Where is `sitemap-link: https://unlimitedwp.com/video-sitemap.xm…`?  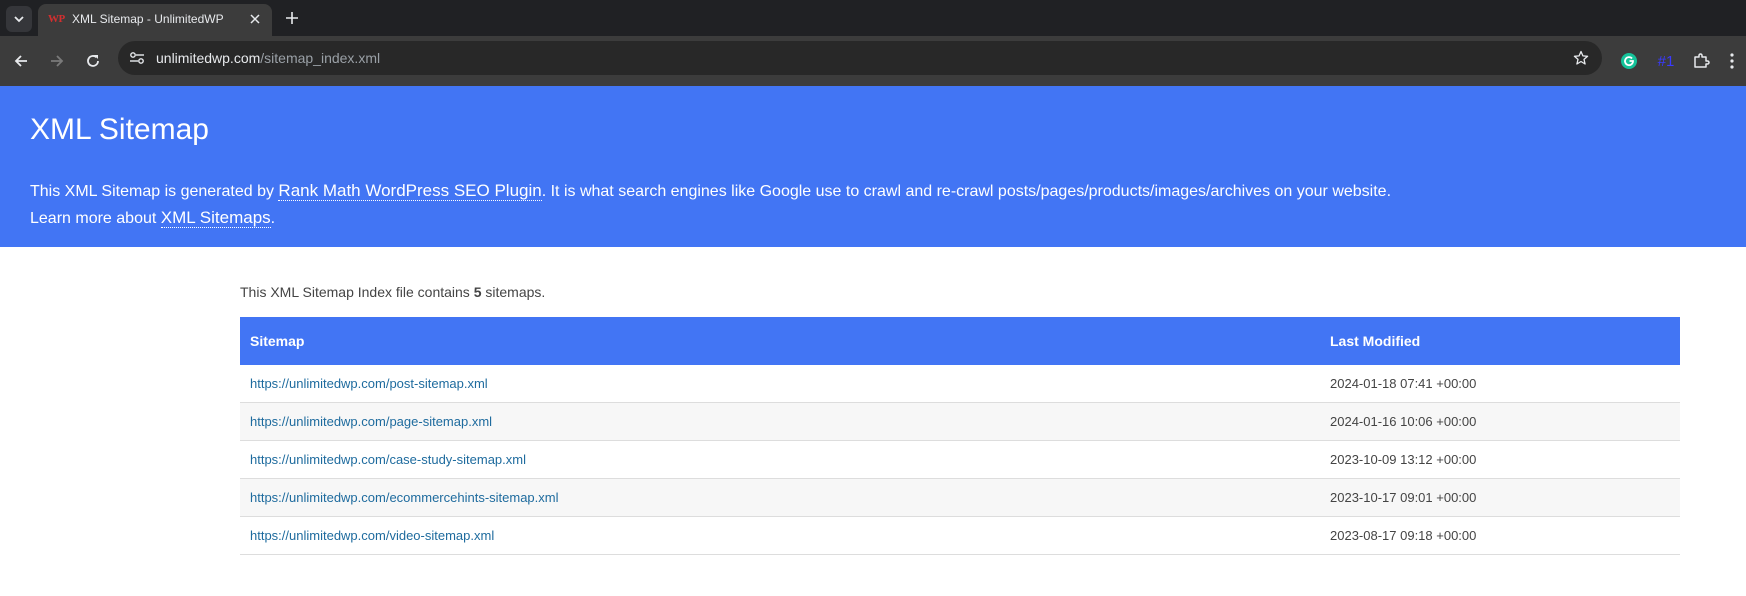 sitemap-link: https://unlimitedwp.com/video-sitemap.xm… is located at coordinates (372, 535).